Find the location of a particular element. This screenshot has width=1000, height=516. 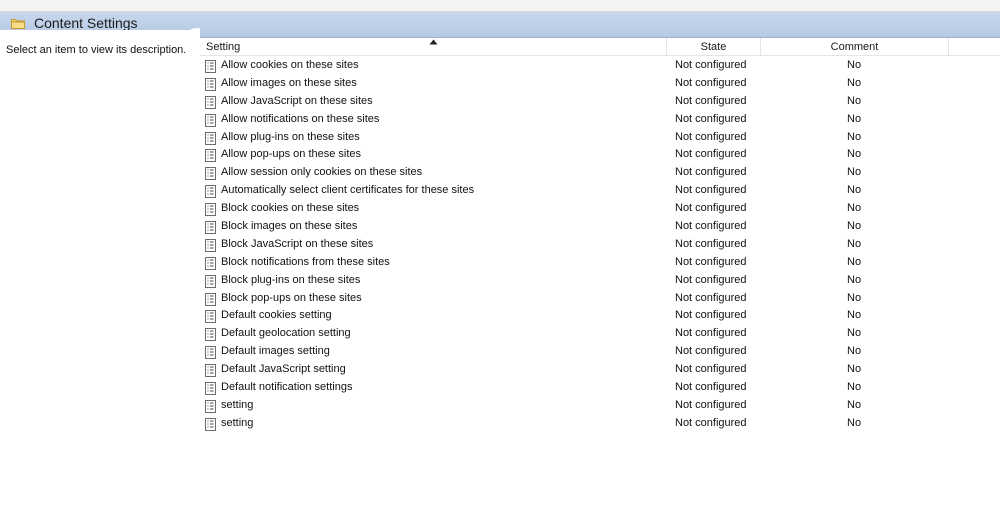

column-header-setting: Setting is located at coordinates (433, 47).